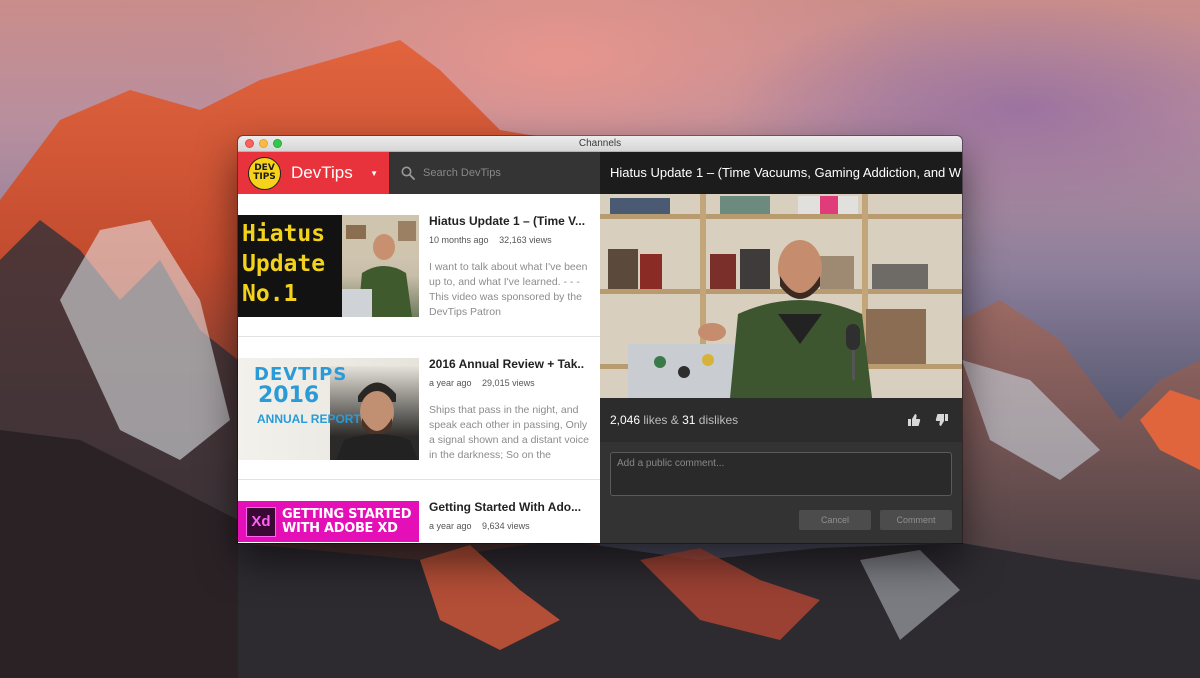  I want to click on thumbnail-text-line: GETTING STARTED, so click(347, 514).